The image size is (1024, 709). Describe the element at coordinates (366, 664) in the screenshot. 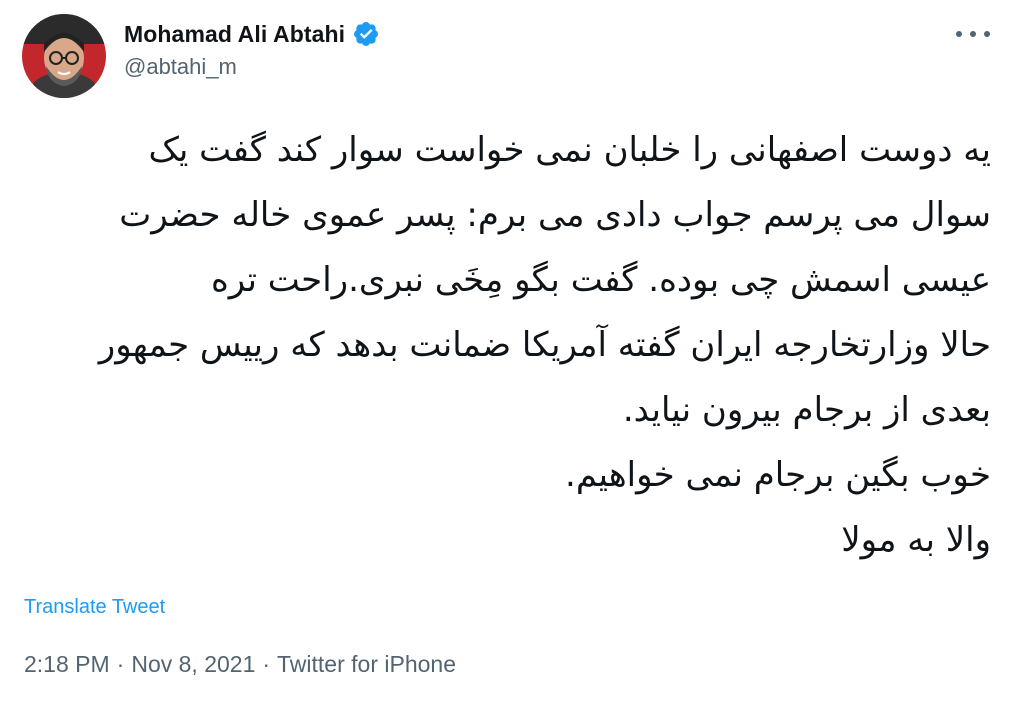

I see `tweet-source: Twitter for iPhone` at that location.